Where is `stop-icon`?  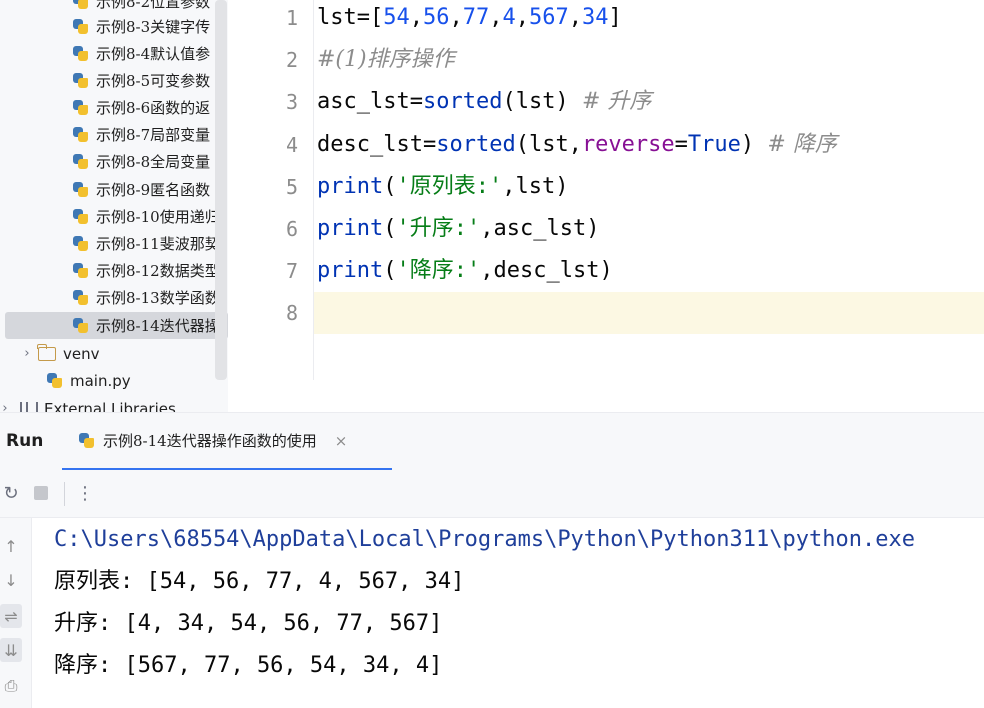 stop-icon is located at coordinates (41, 493).